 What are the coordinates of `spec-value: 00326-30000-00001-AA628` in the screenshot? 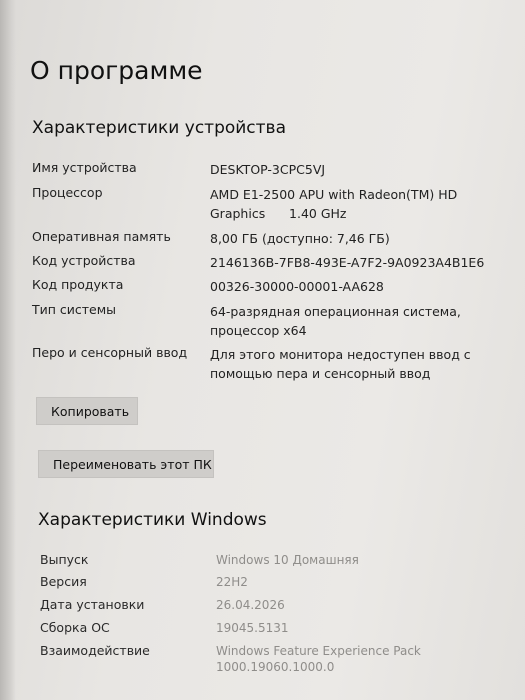 It's located at (350, 286).